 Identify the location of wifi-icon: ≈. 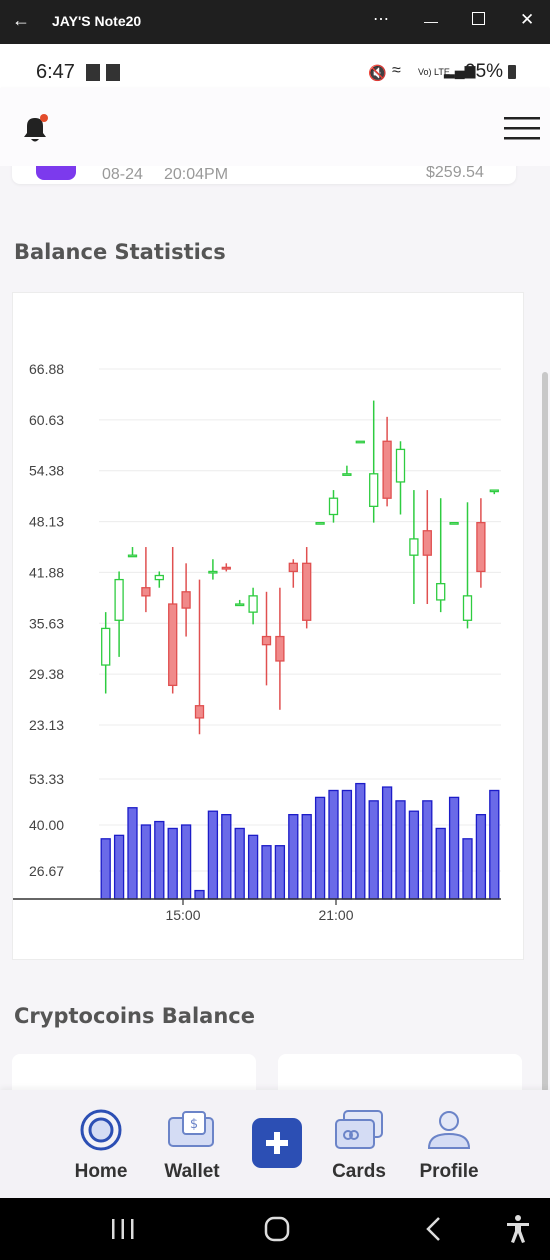
(396, 70).